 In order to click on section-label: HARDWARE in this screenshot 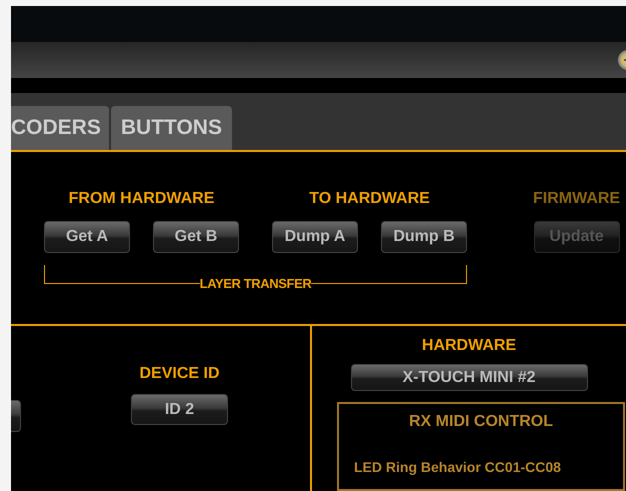, I will do `click(469, 346)`.